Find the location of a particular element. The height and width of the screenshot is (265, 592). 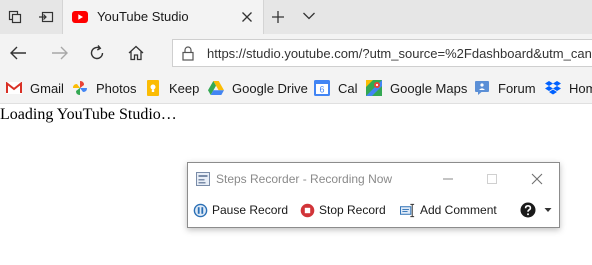

stop-icon is located at coordinates (307, 210).